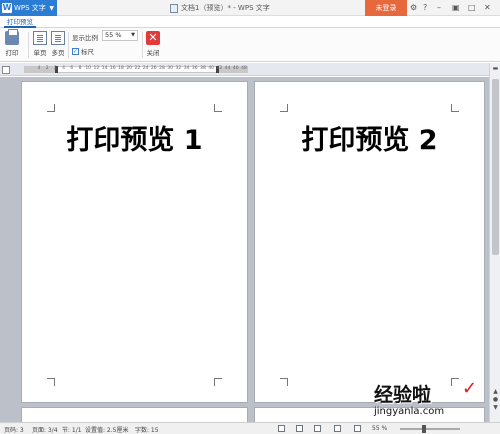  What do you see at coordinates (113, 35) in the screenshot?
I see `zoom-select-value: 55 %` at bounding box center [113, 35].